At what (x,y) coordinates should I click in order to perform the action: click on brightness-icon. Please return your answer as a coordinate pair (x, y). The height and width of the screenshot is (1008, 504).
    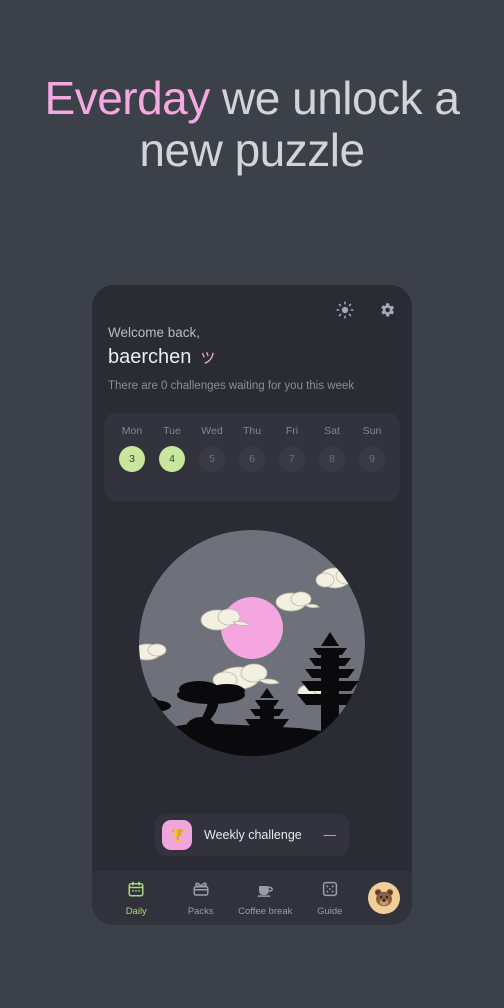
    Looking at the image, I should click on (345, 310).